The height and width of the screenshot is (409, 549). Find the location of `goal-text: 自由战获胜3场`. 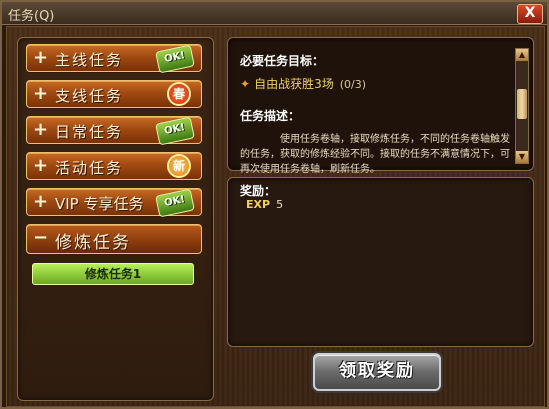

goal-text: 自由战获胜3场 is located at coordinates (294, 84).